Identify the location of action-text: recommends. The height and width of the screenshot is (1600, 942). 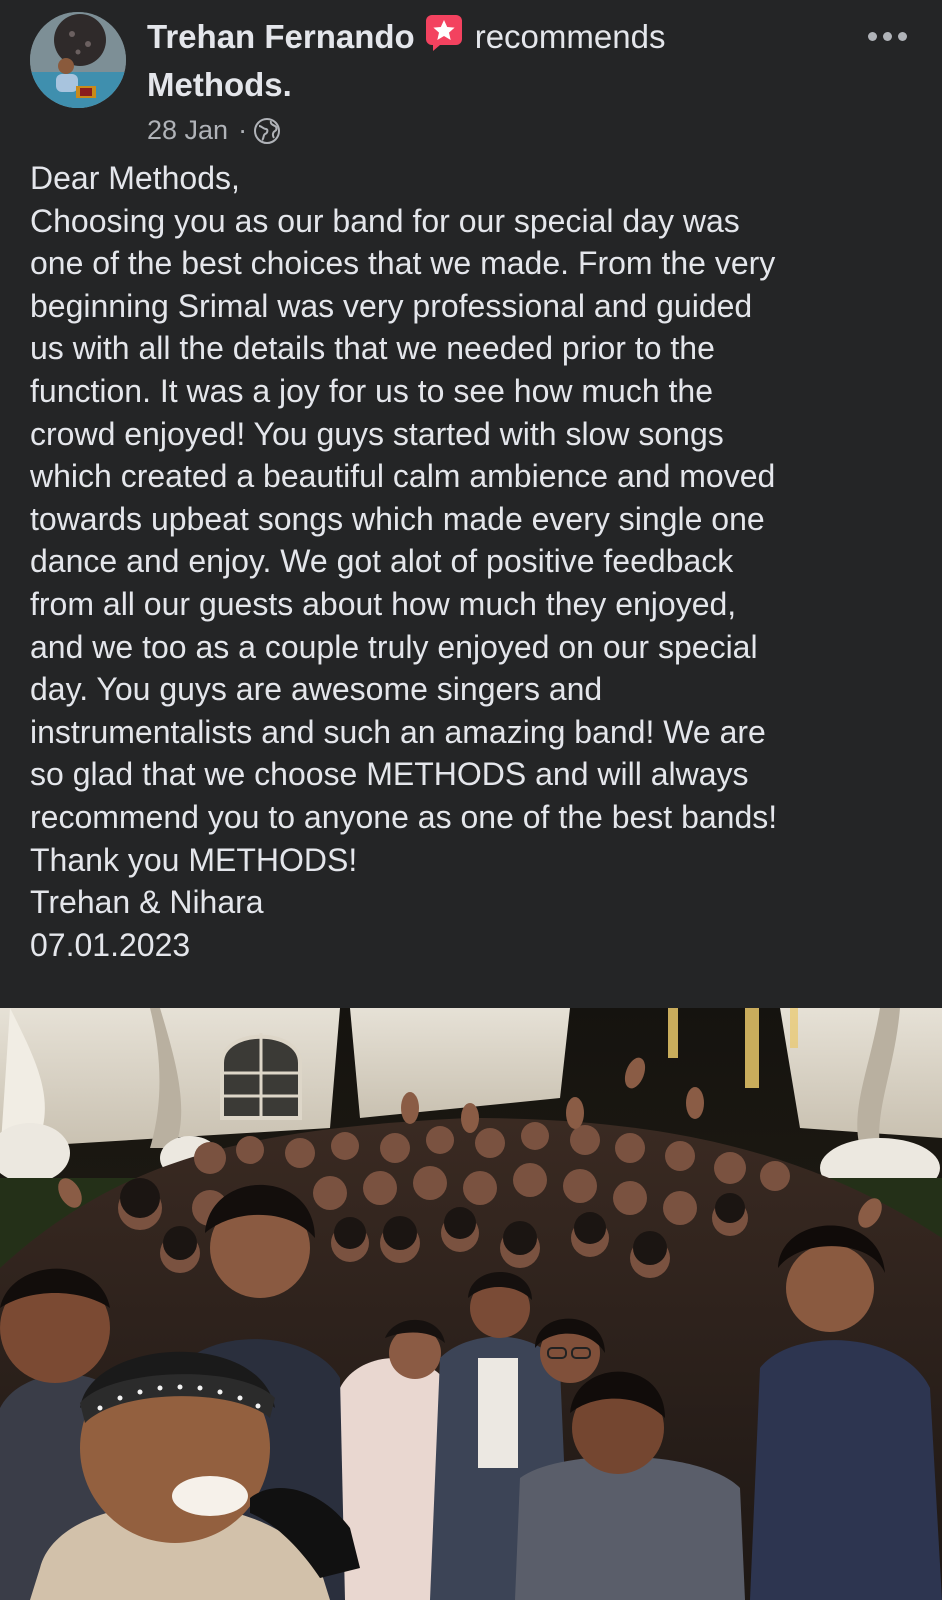
(570, 36).